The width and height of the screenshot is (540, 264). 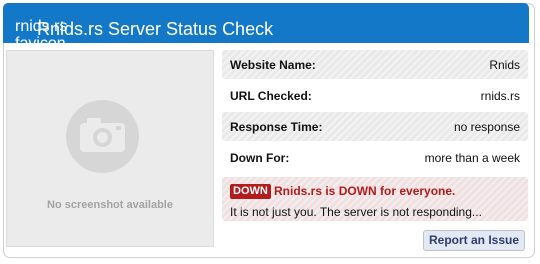 I want to click on page-title: Rnids.rs Server Status Check, so click(x=155, y=29).